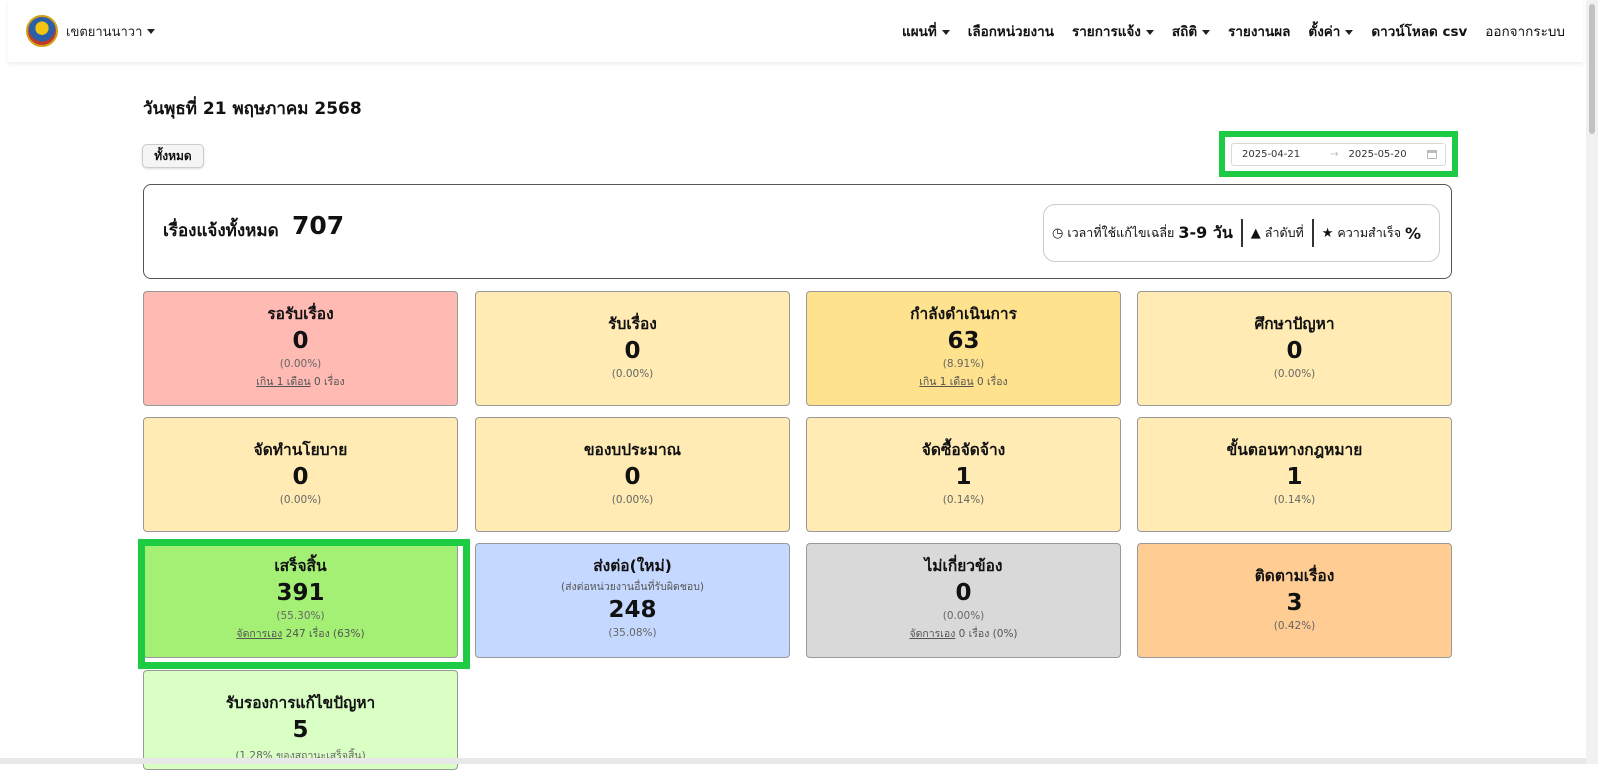 Image resolution: width=1598 pixels, height=770 pixels. I want to click on status-card-budget: ของบประมาณ 0 (0.00%), so click(632, 474).